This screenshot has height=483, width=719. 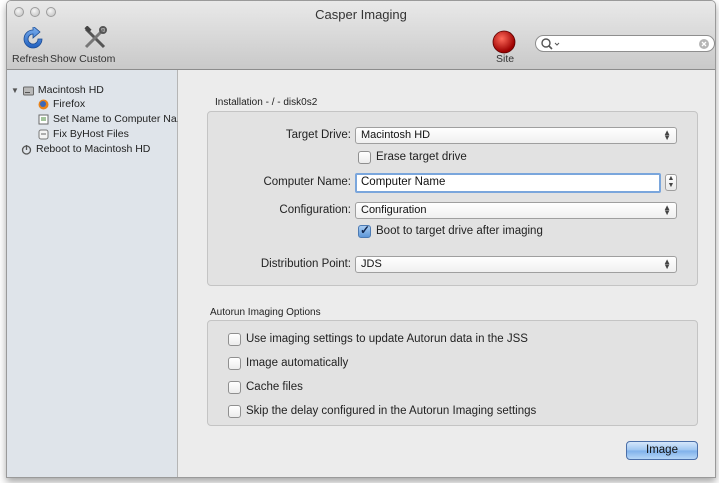 I want to click on clear-search-icon, so click(x=704, y=44).